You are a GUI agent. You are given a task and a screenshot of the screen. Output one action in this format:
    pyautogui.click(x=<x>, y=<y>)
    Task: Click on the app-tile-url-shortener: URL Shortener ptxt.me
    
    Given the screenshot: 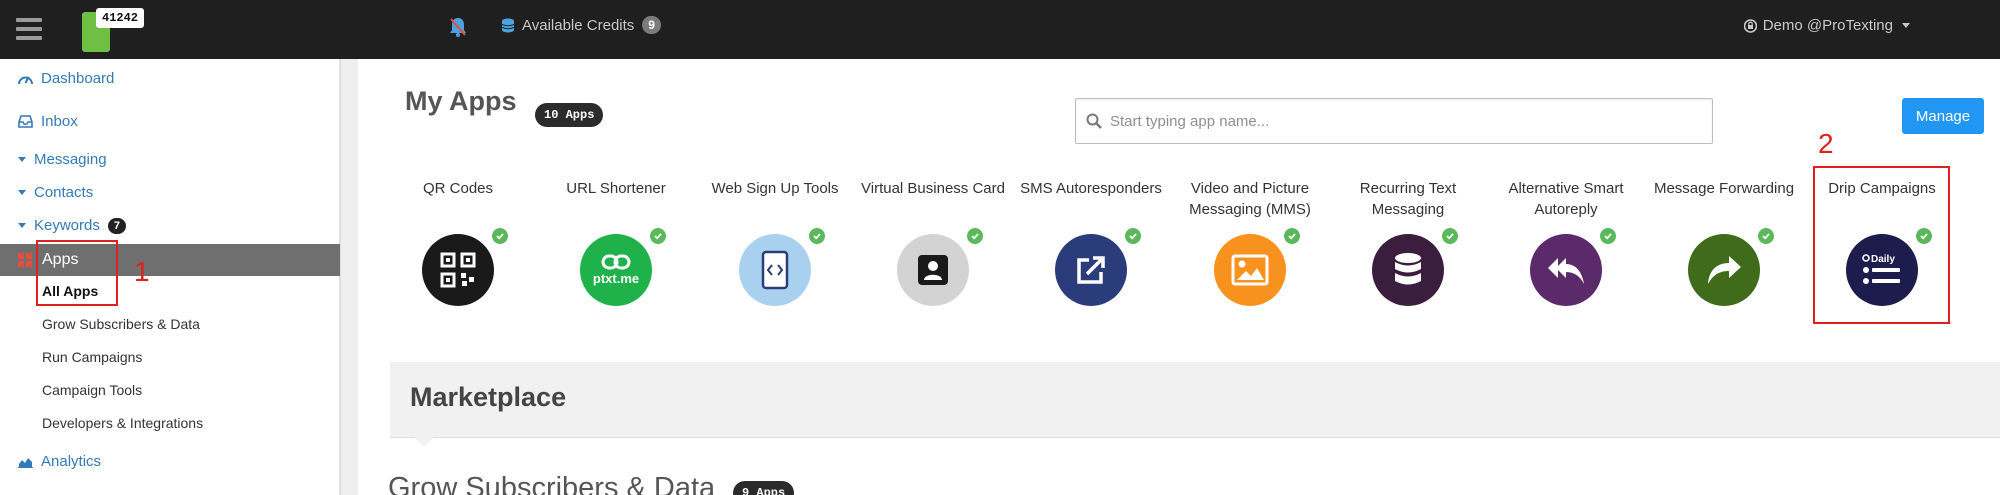 What is the action you would take?
    pyautogui.click(x=616, y=242)
    